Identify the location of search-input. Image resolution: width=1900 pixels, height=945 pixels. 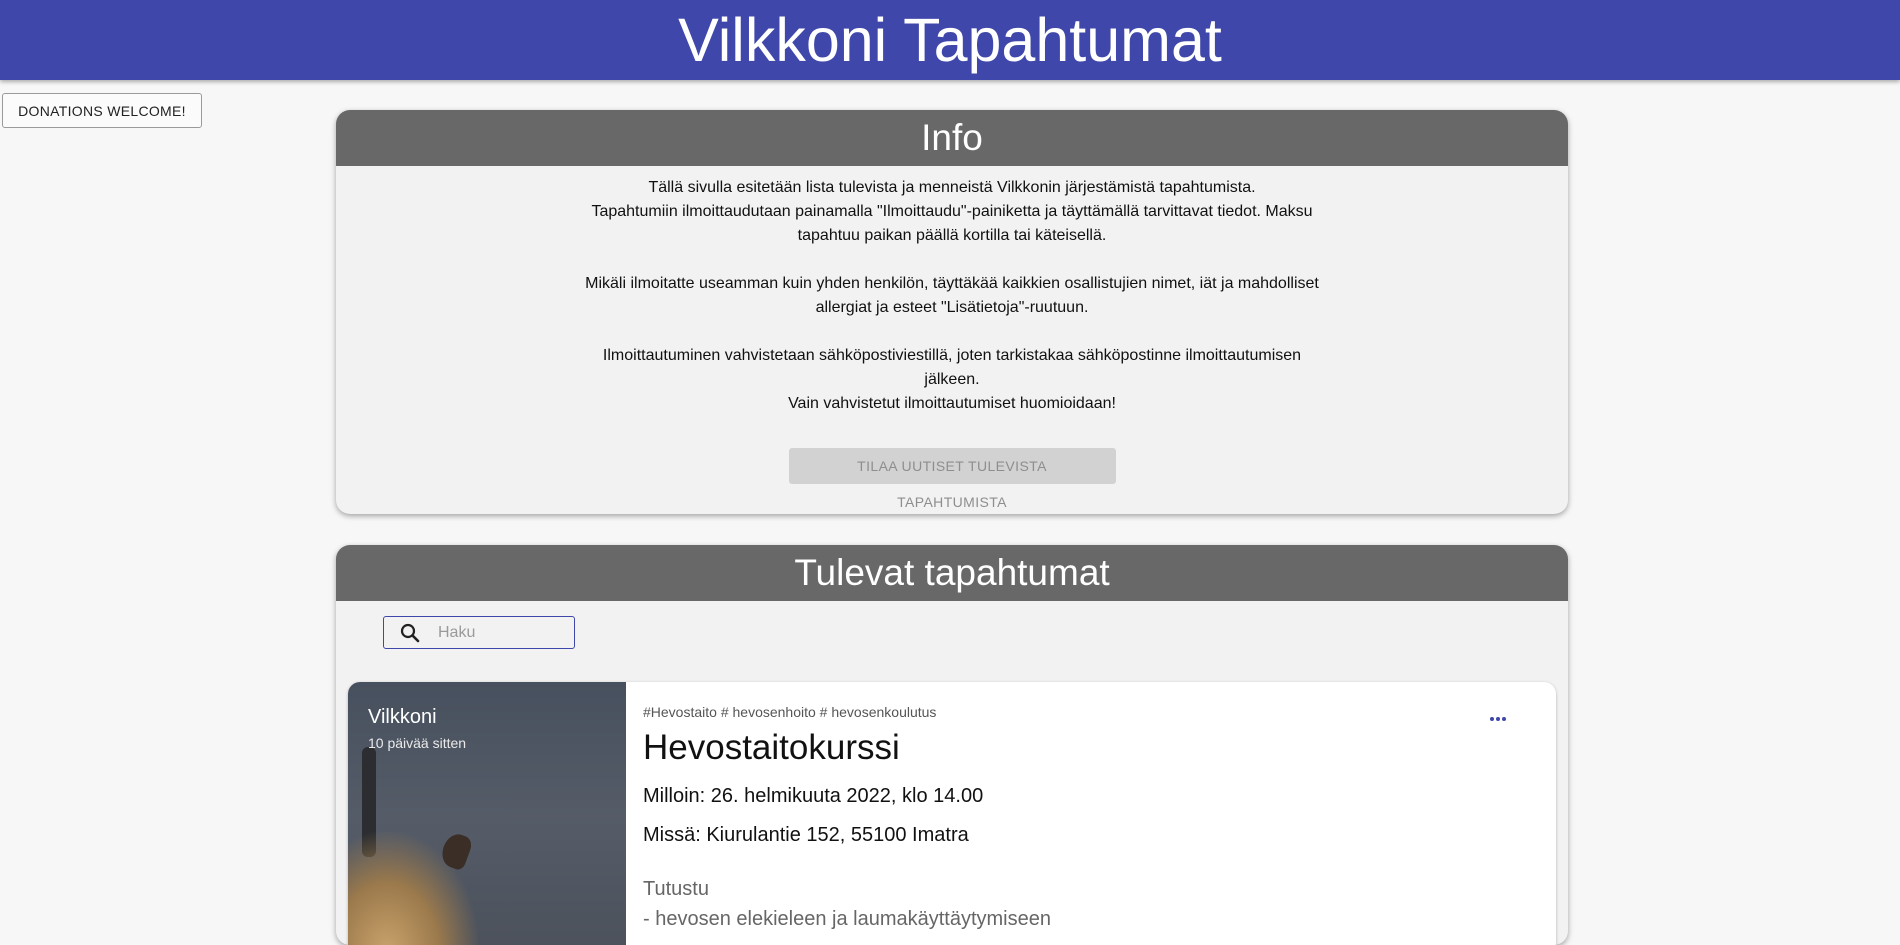
(498, 632).